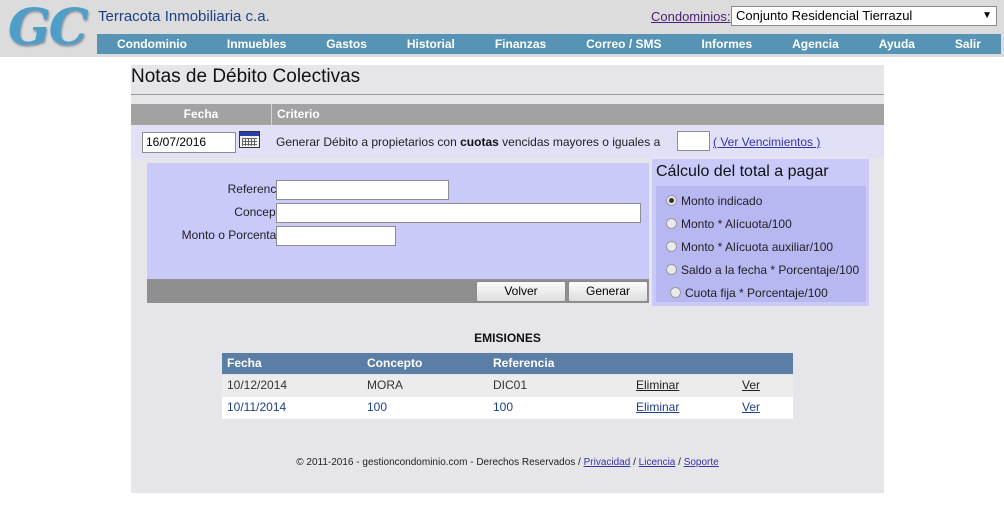 The image size is (1004, 508). Describe the element at coordinates (762, 270) in the screenshot. I see `calc-option-saldo-porcentaje: Saldo a la fecha * Porcentaje/100` at that location.